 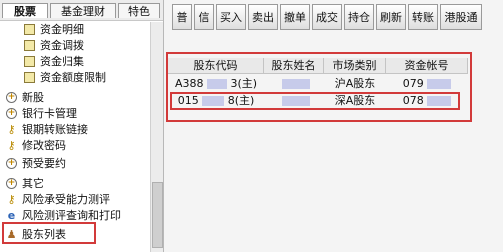 I want to click on tree-item-label: 银期转账链接, so click(x=55, y=129).